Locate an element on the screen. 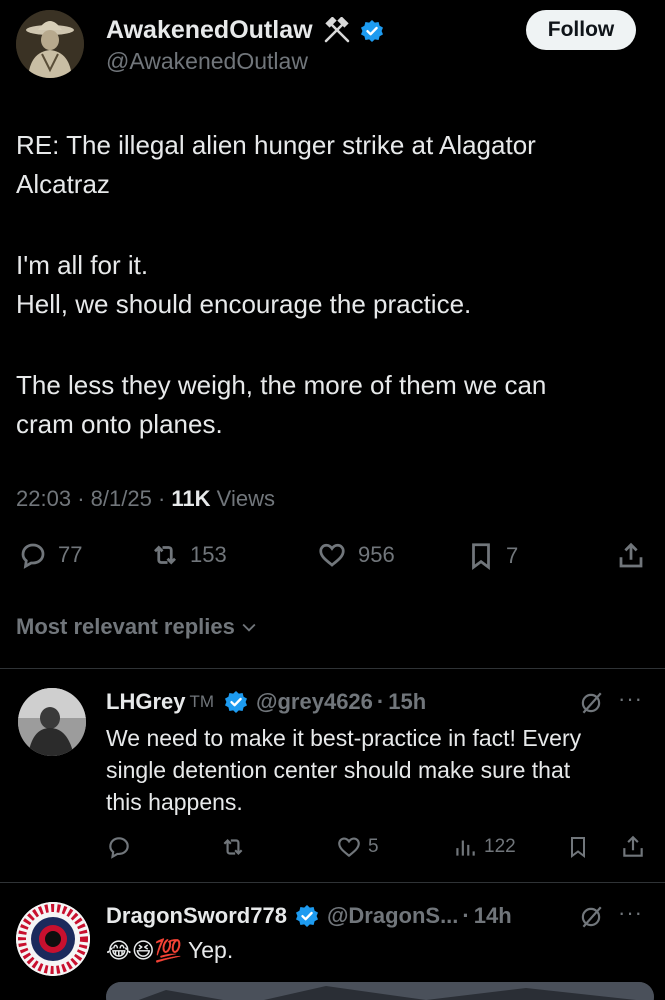 The image size is (665, 1000). crossed-hammers-icon is located at coordinates (336, 30).